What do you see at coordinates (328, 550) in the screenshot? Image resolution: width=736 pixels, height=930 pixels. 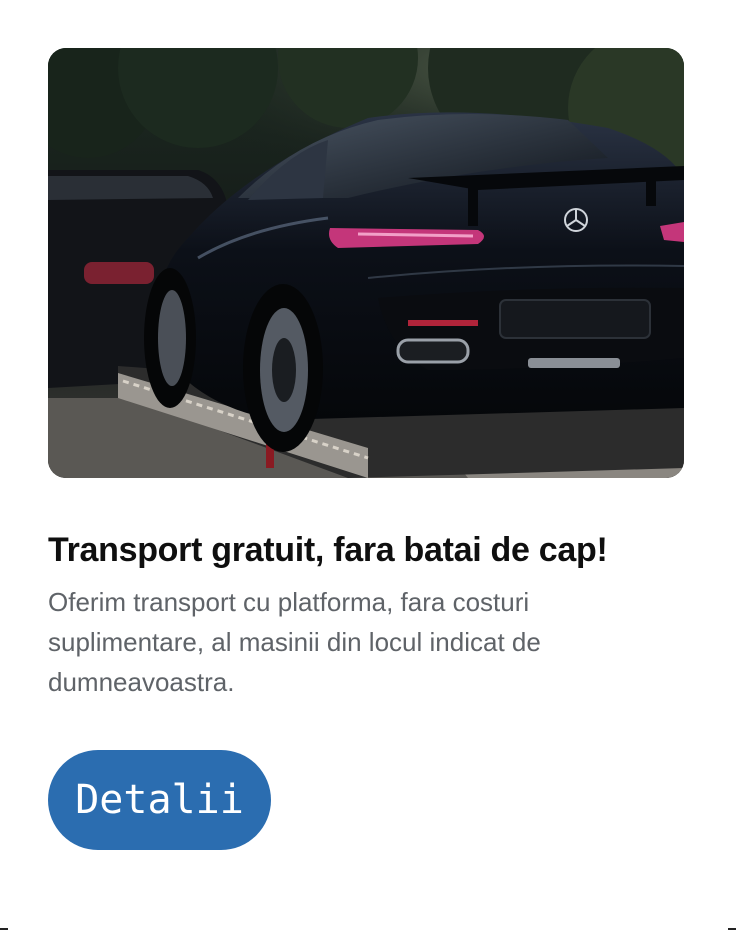 I see `card-title: Transport gratuit, fara batai de cap!` at bounding box center [328, 550].